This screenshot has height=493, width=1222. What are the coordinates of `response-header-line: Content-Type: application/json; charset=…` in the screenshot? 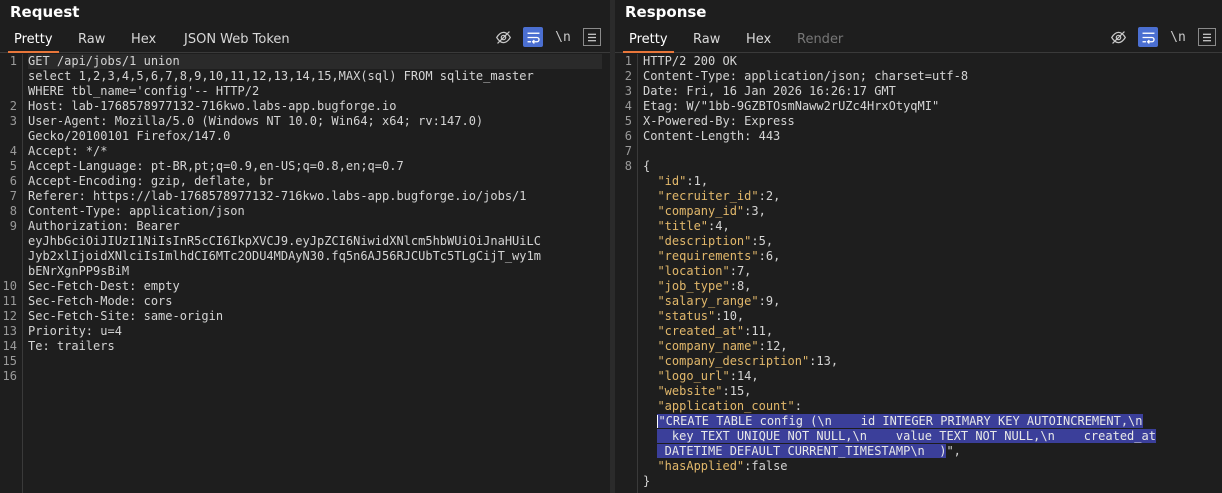 It's located at (806, 76).